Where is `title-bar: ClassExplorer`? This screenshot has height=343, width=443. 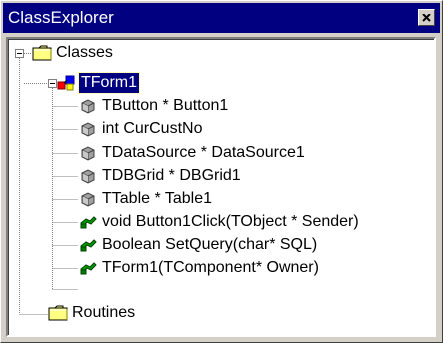 title-bar: ClassExplorer is located at coordinates (221, 18).